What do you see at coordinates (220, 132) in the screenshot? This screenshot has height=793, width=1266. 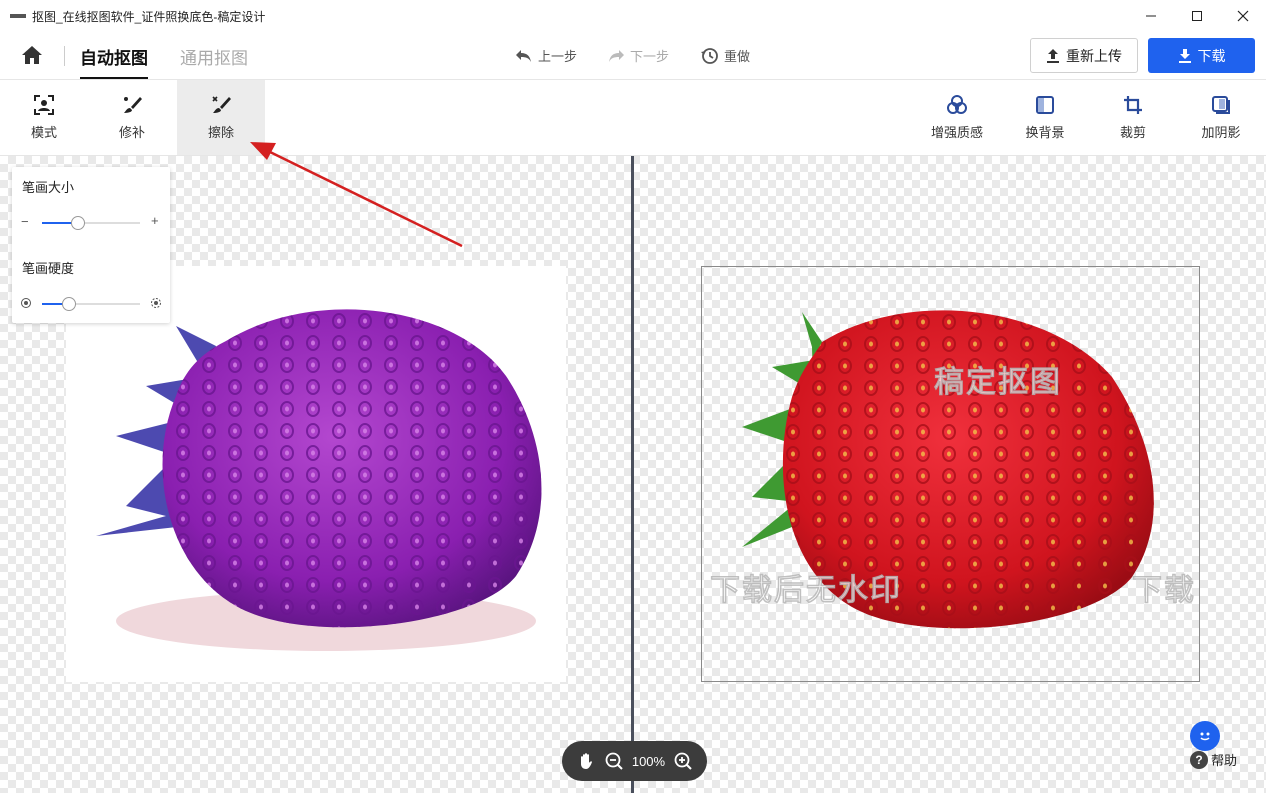 I see `tool-erase-label: 擦除` at bounding box center [220, 132].